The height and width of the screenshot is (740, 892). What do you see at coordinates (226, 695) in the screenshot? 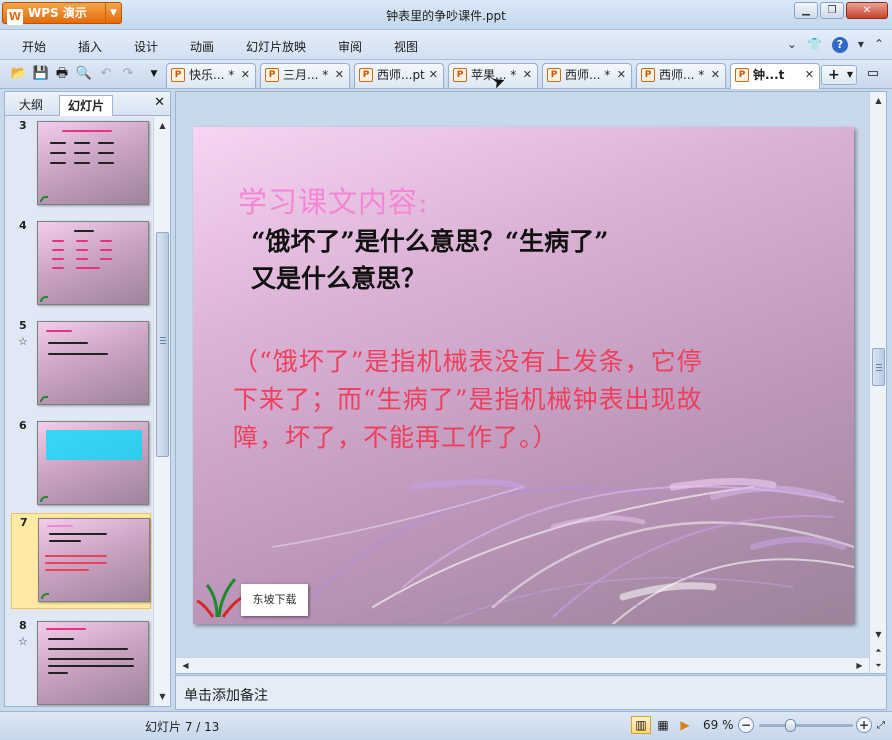
I see `notes-placeholder: 单击添加备注` at bounding box center [226, 695].